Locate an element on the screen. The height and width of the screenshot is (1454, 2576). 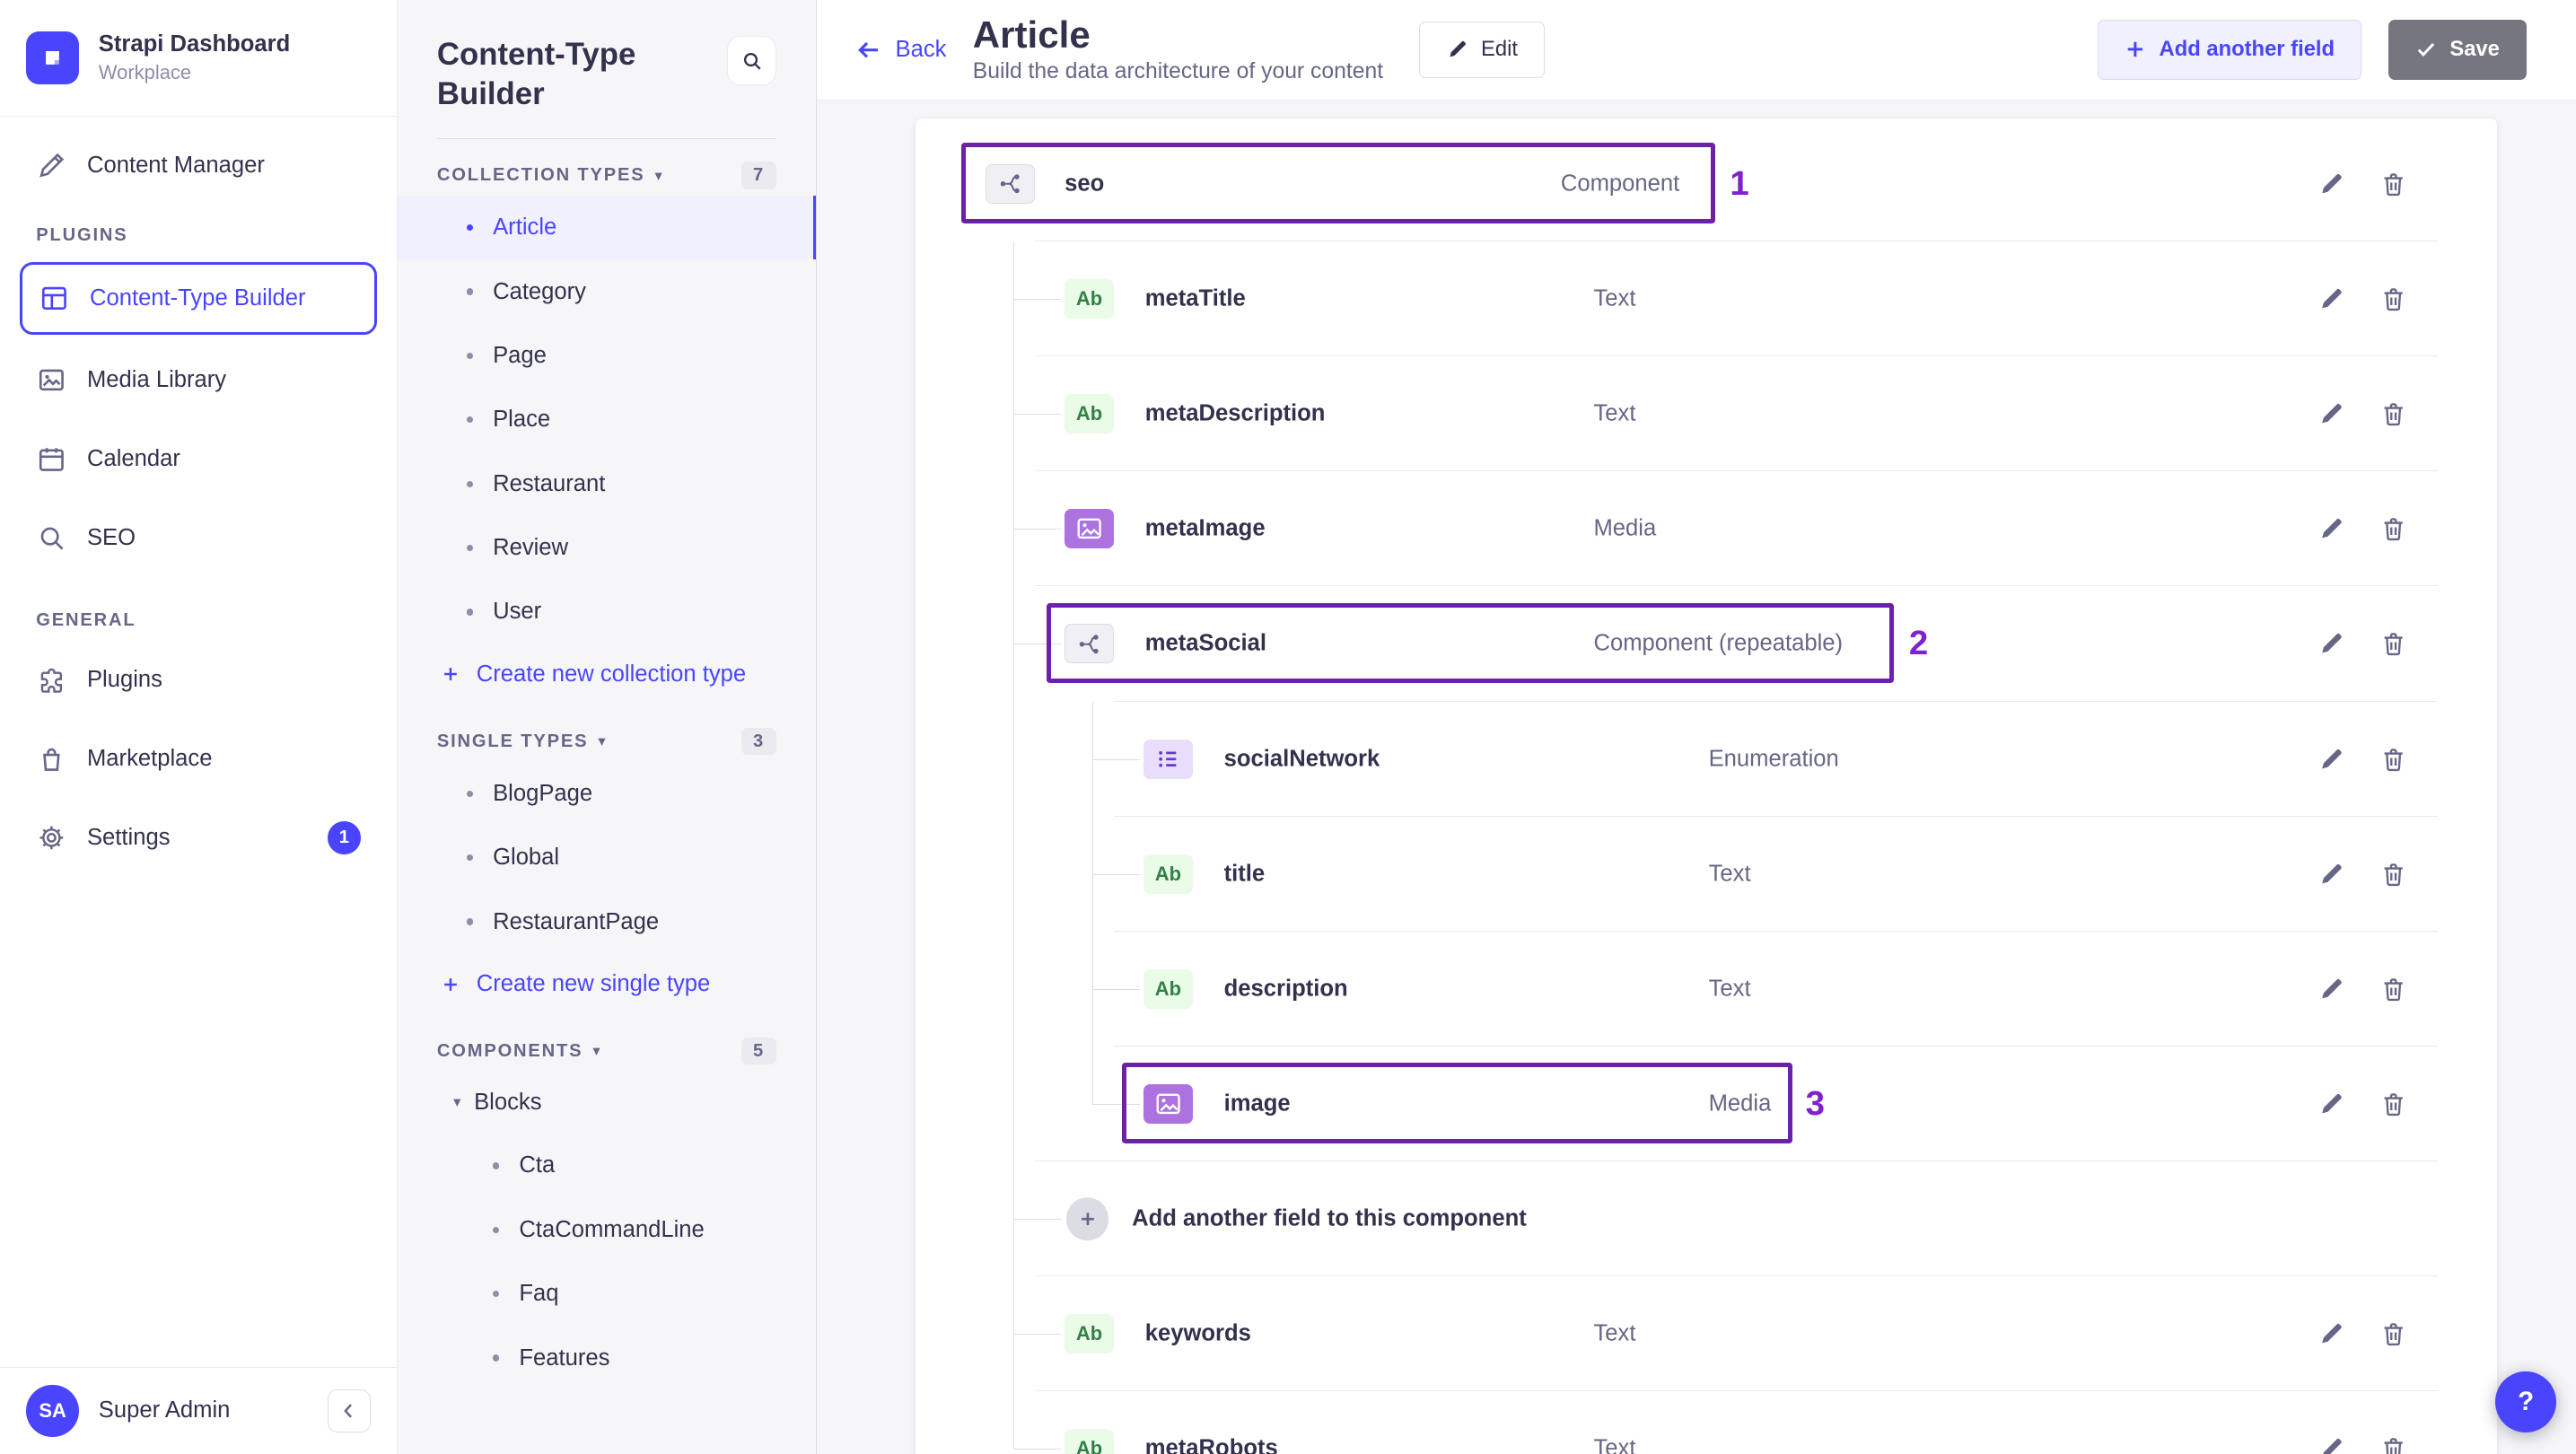
sidebar-item-calendar: Calendar is located at coordinates (198, 459).